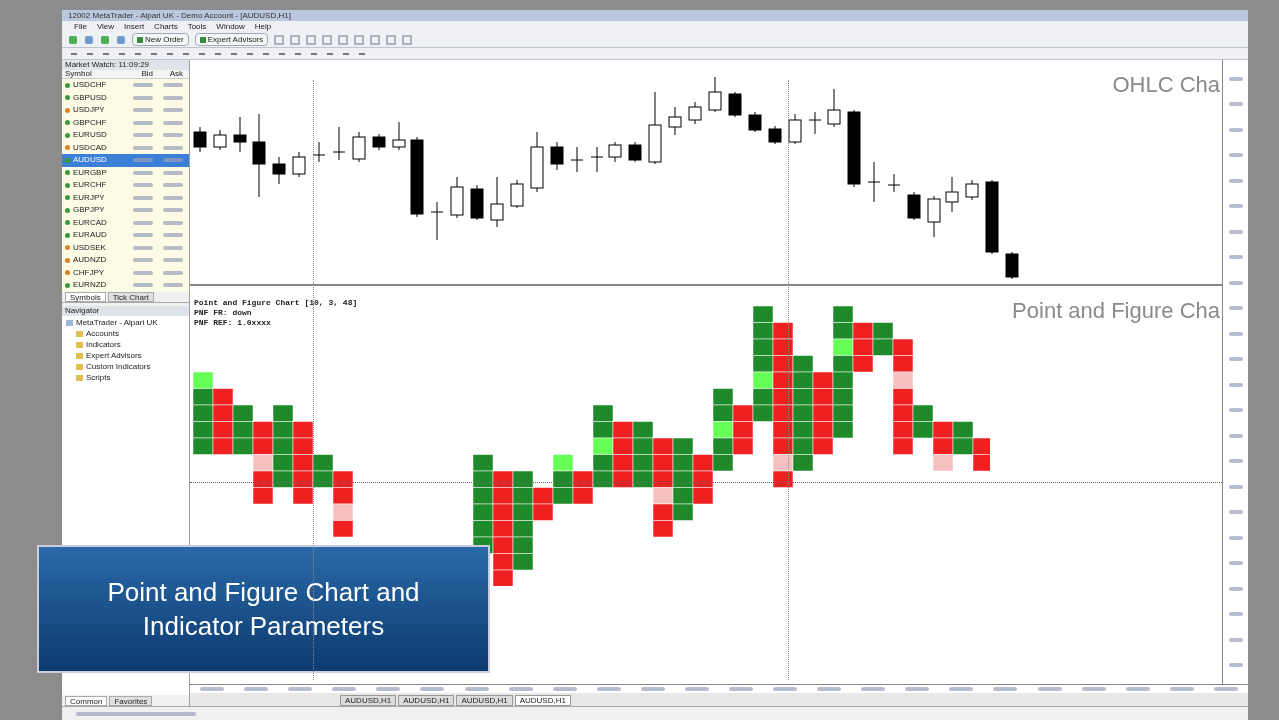 The image size is (1279, 720). I want to click on market-row: GBPJPY, so click(125, 210).